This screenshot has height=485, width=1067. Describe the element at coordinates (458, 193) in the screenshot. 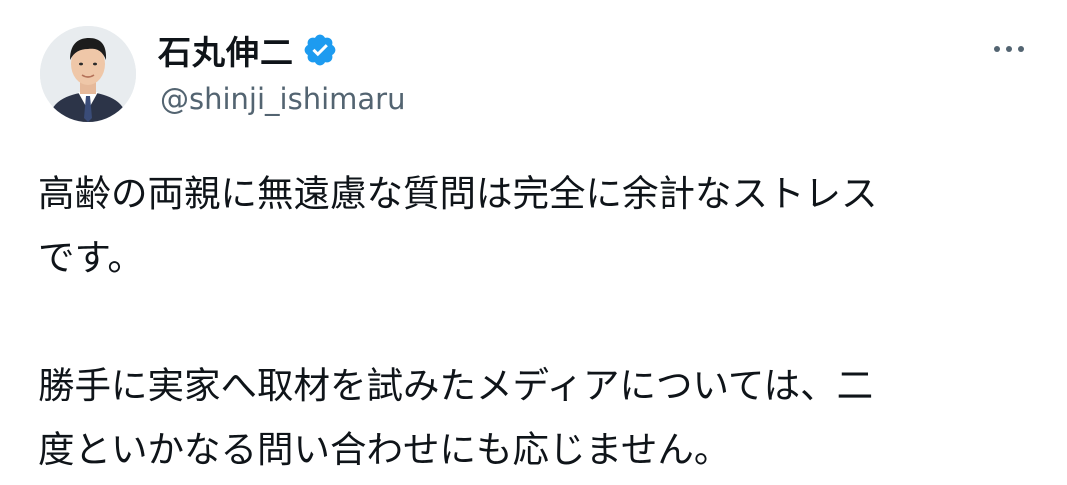

I see `tweet-text-line: 高齢の両親に無遠慮な質問は完全に余計なストレス` at that location.